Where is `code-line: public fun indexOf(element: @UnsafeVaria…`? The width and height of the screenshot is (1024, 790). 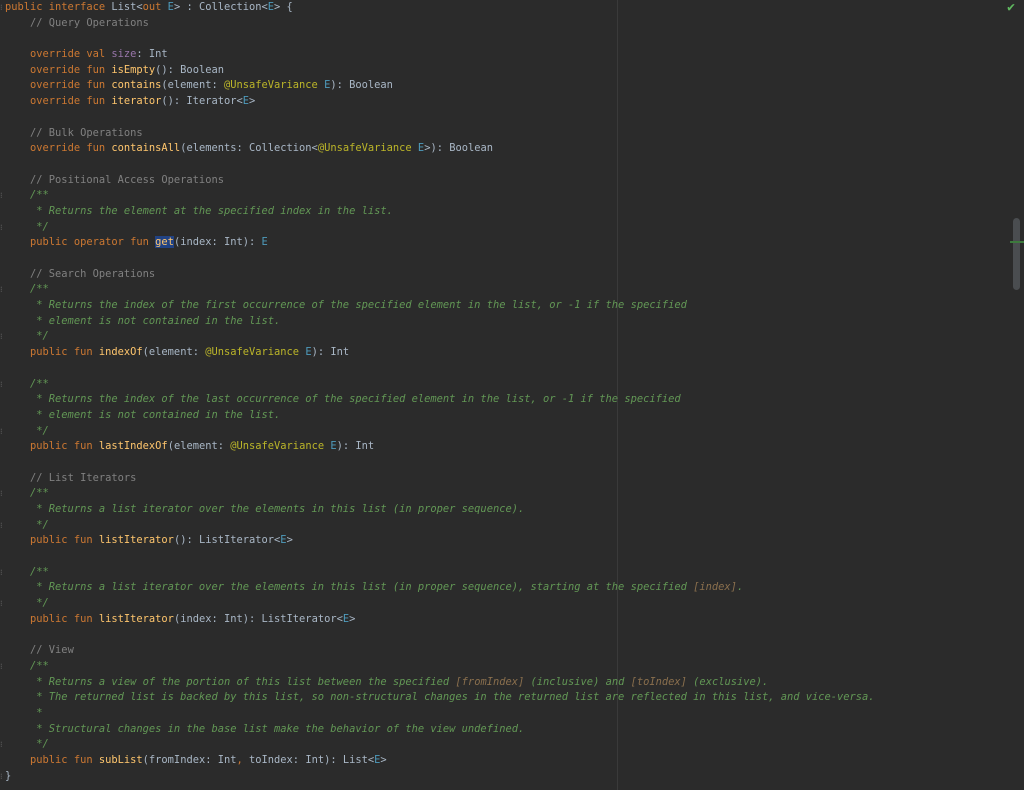 code-line: public fun indexOf(element: @UnsafeVaria… is located at coordinates (440, 353).